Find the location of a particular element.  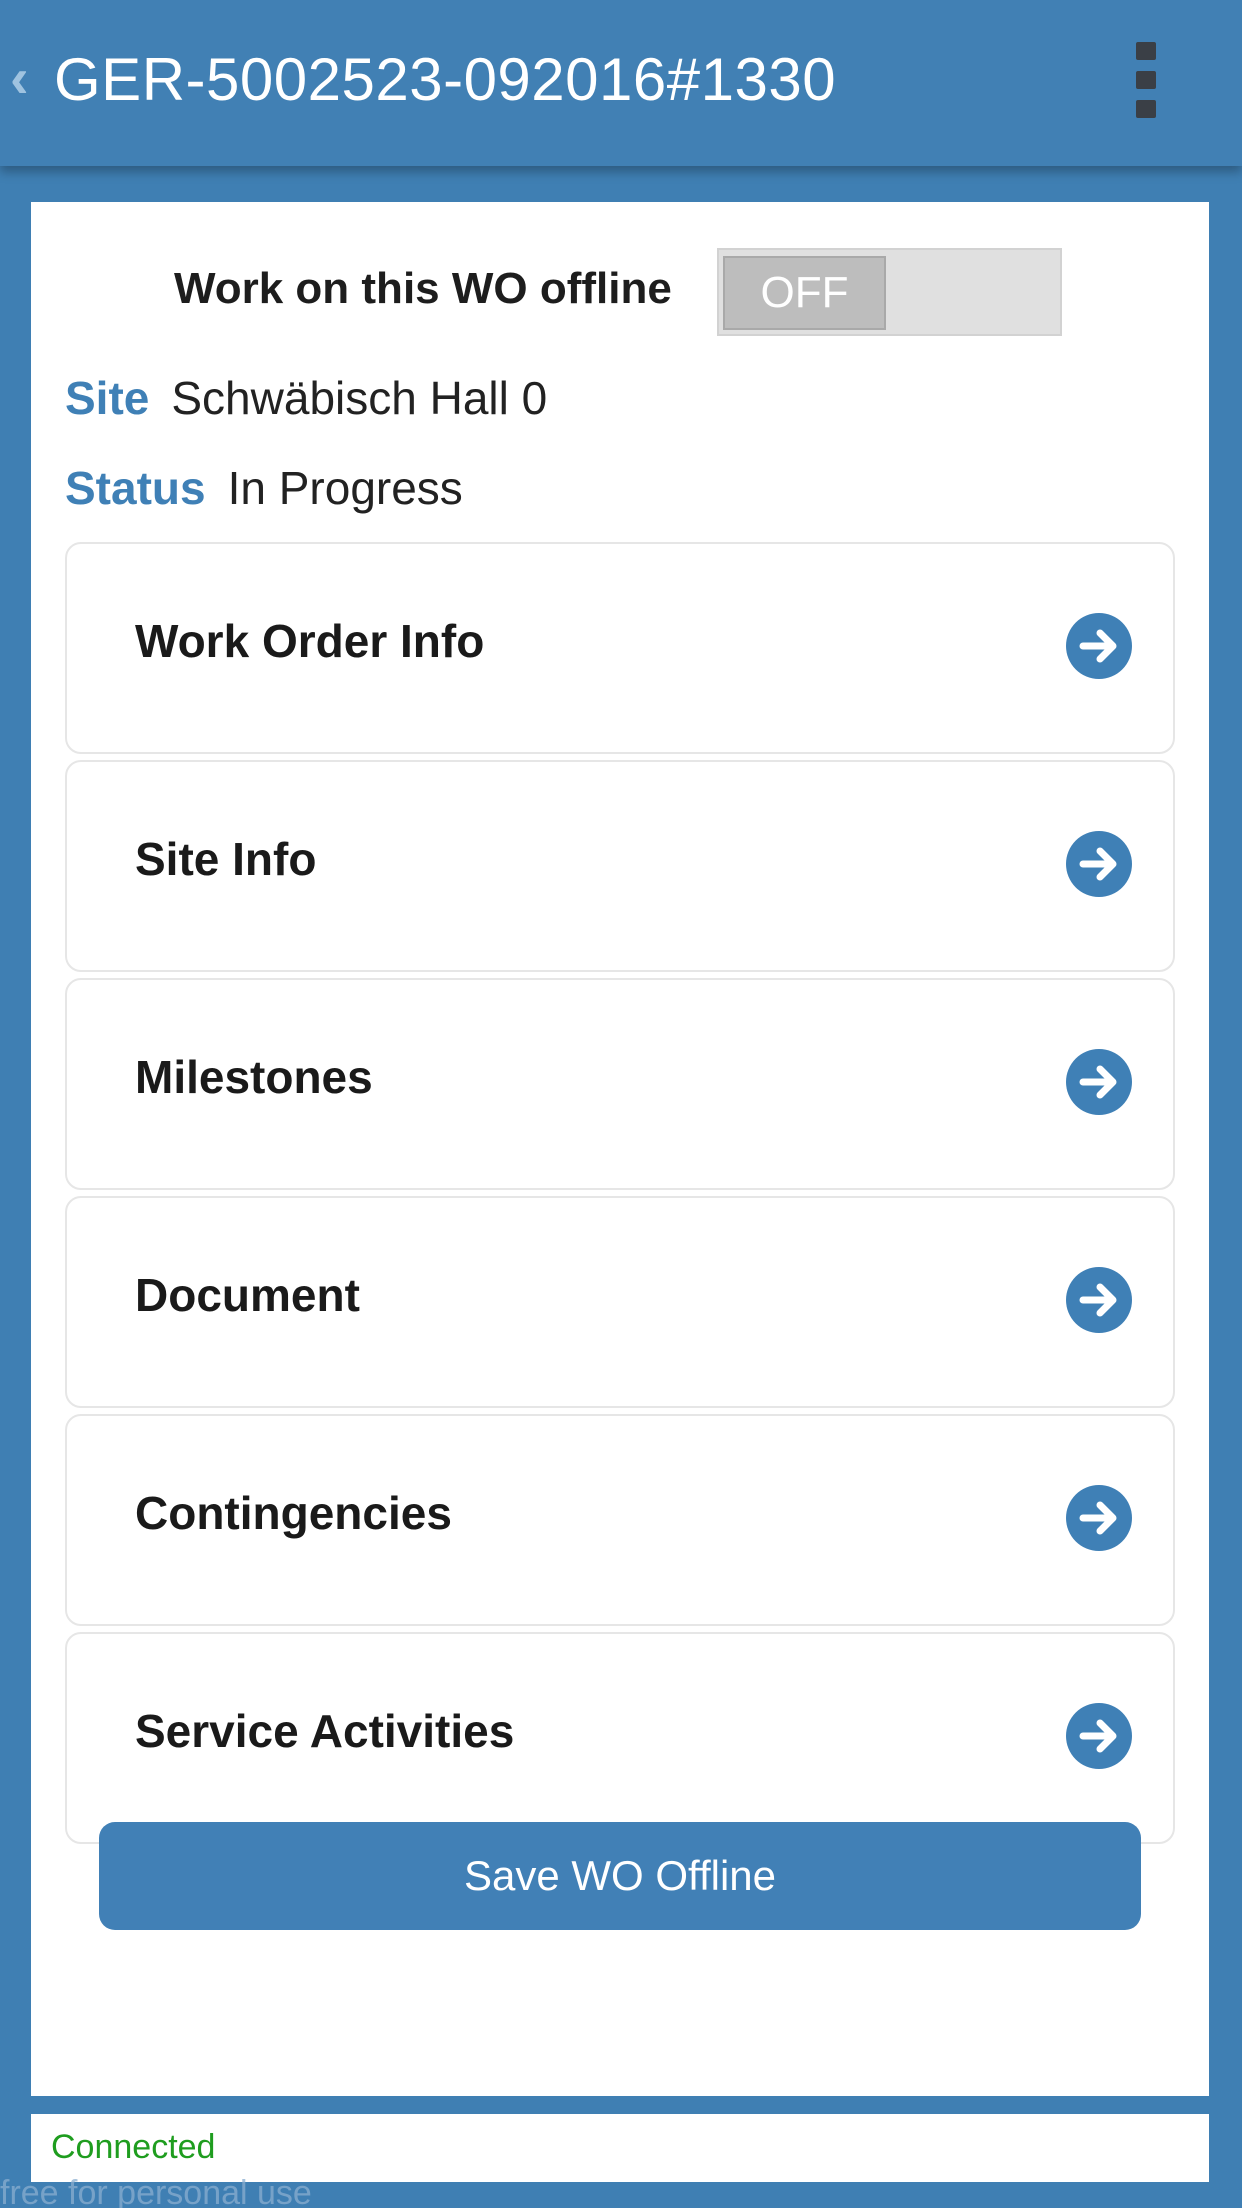

top-app-bar: ‹ GER-5002523-092016#1330 is located at coordinates (621, 83).